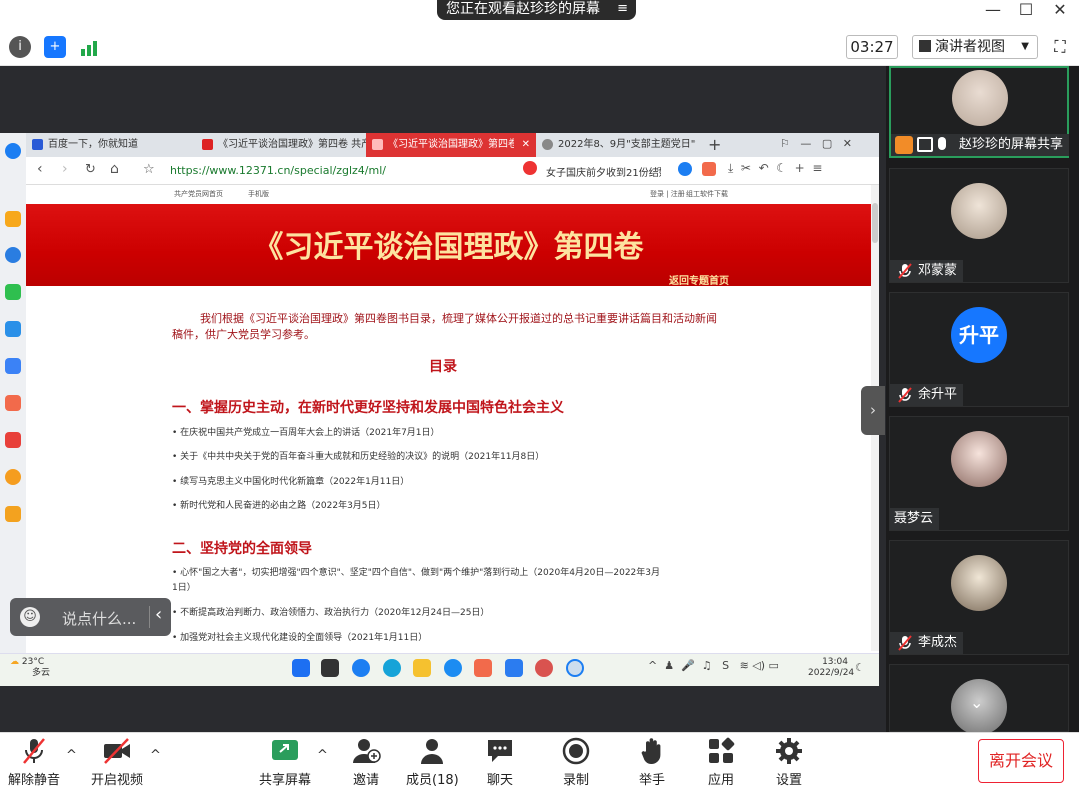  I want to click on unmute-button: 解除静音, so click(34, 762).